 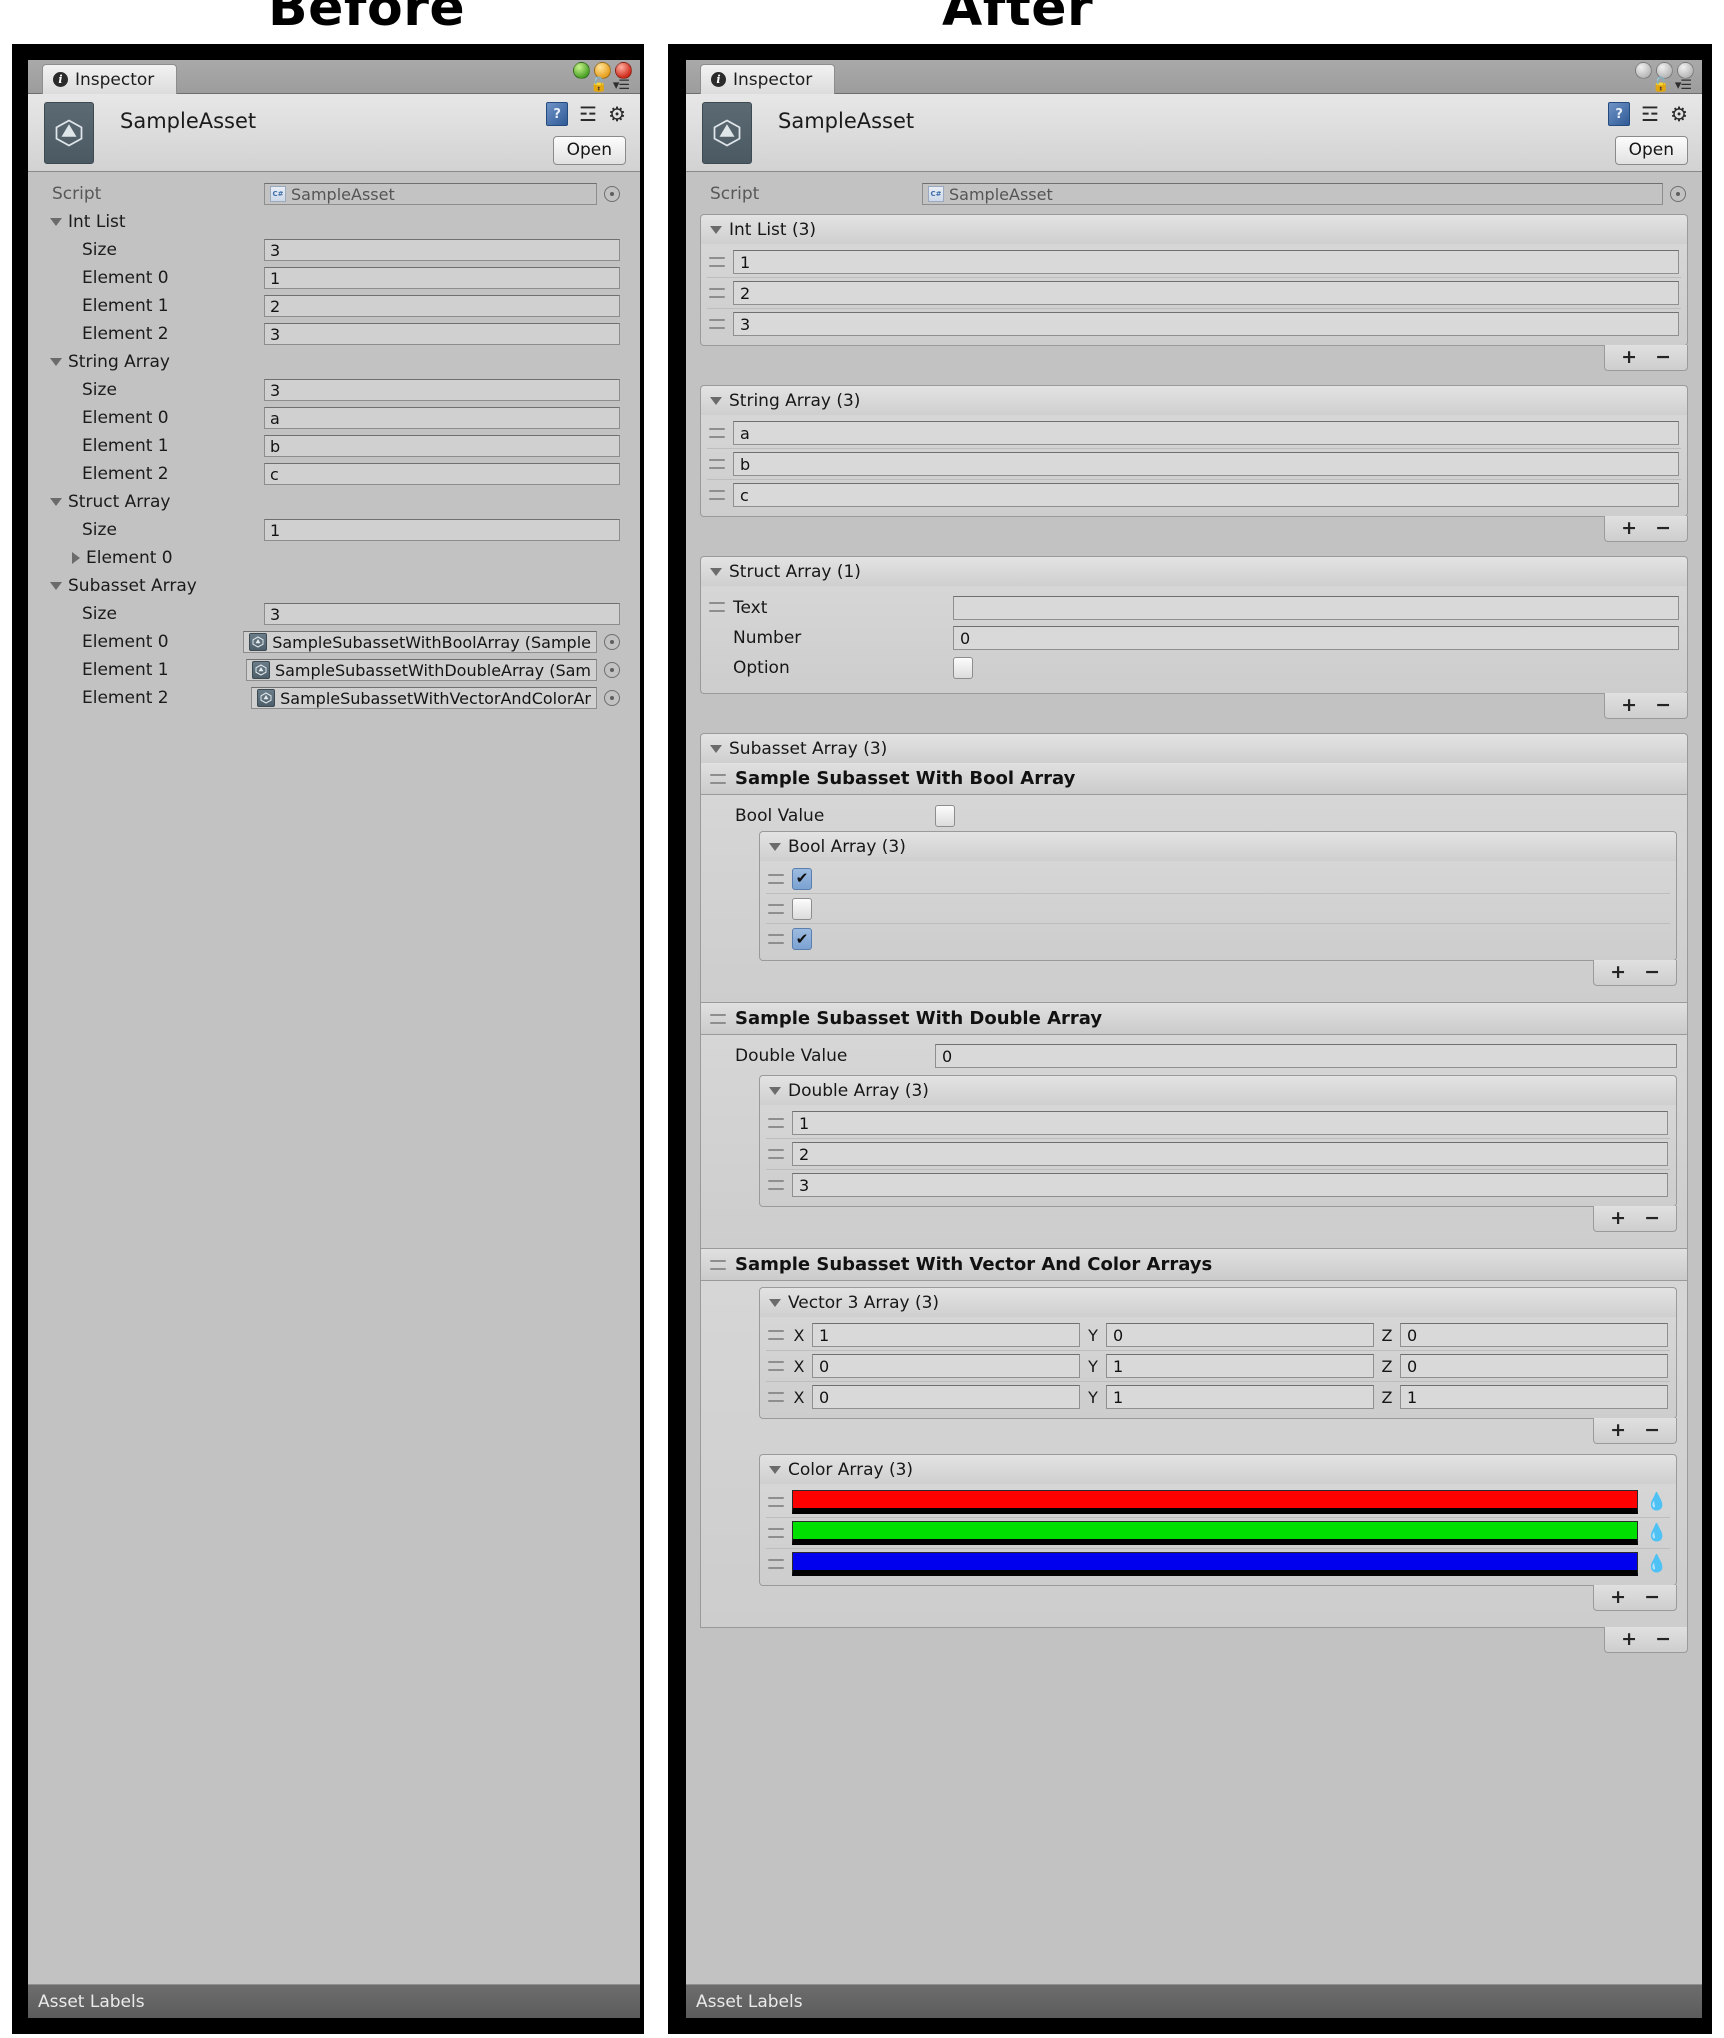 I want to click on lock-icon: 🔓, so click(x=598, y=85).